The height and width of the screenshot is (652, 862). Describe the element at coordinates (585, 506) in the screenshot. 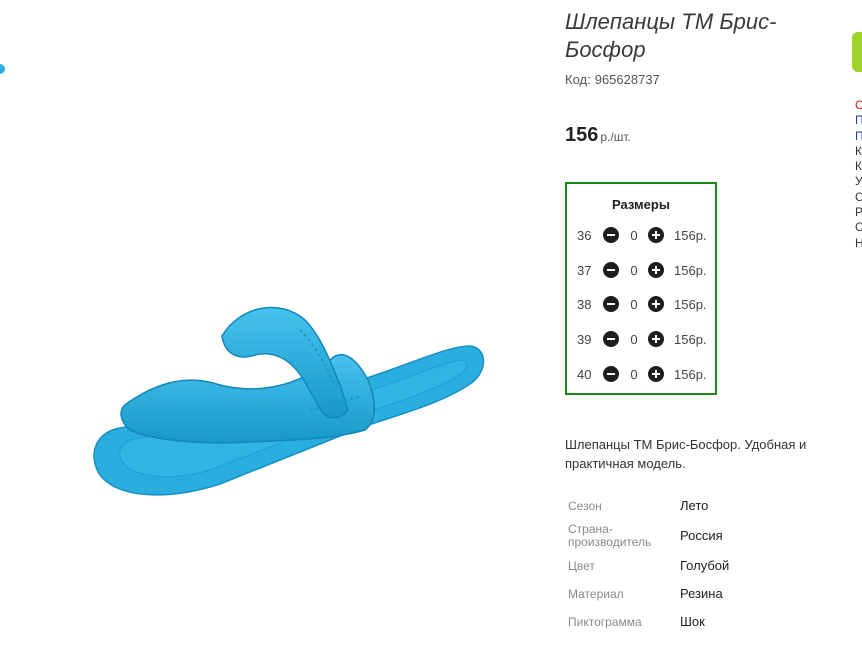

I see `spec-label: Сезон` at that location.